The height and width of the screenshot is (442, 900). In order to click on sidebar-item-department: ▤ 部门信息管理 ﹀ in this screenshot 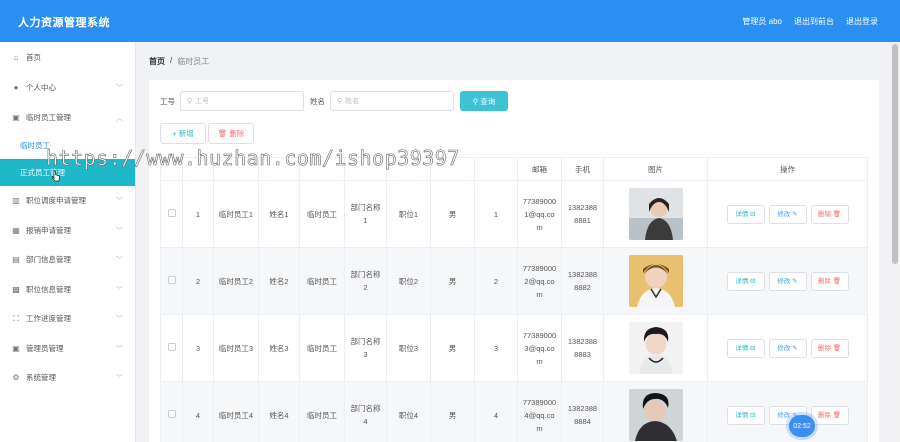, I will do `click(67, 260)`.